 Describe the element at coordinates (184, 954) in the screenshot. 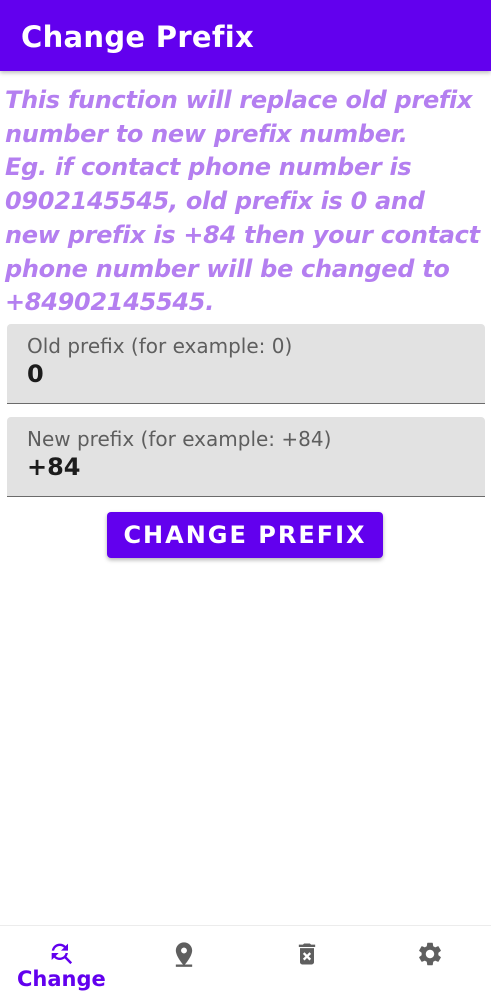

I see `location-pin-icon` at that location.